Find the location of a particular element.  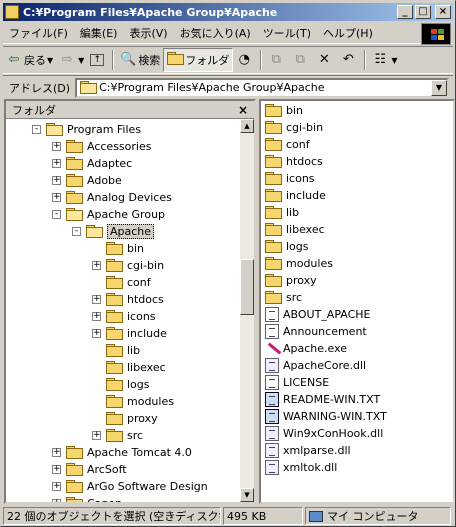

vertical-scrollbar: ▲ ▼ is located at coordinates (247, 310).